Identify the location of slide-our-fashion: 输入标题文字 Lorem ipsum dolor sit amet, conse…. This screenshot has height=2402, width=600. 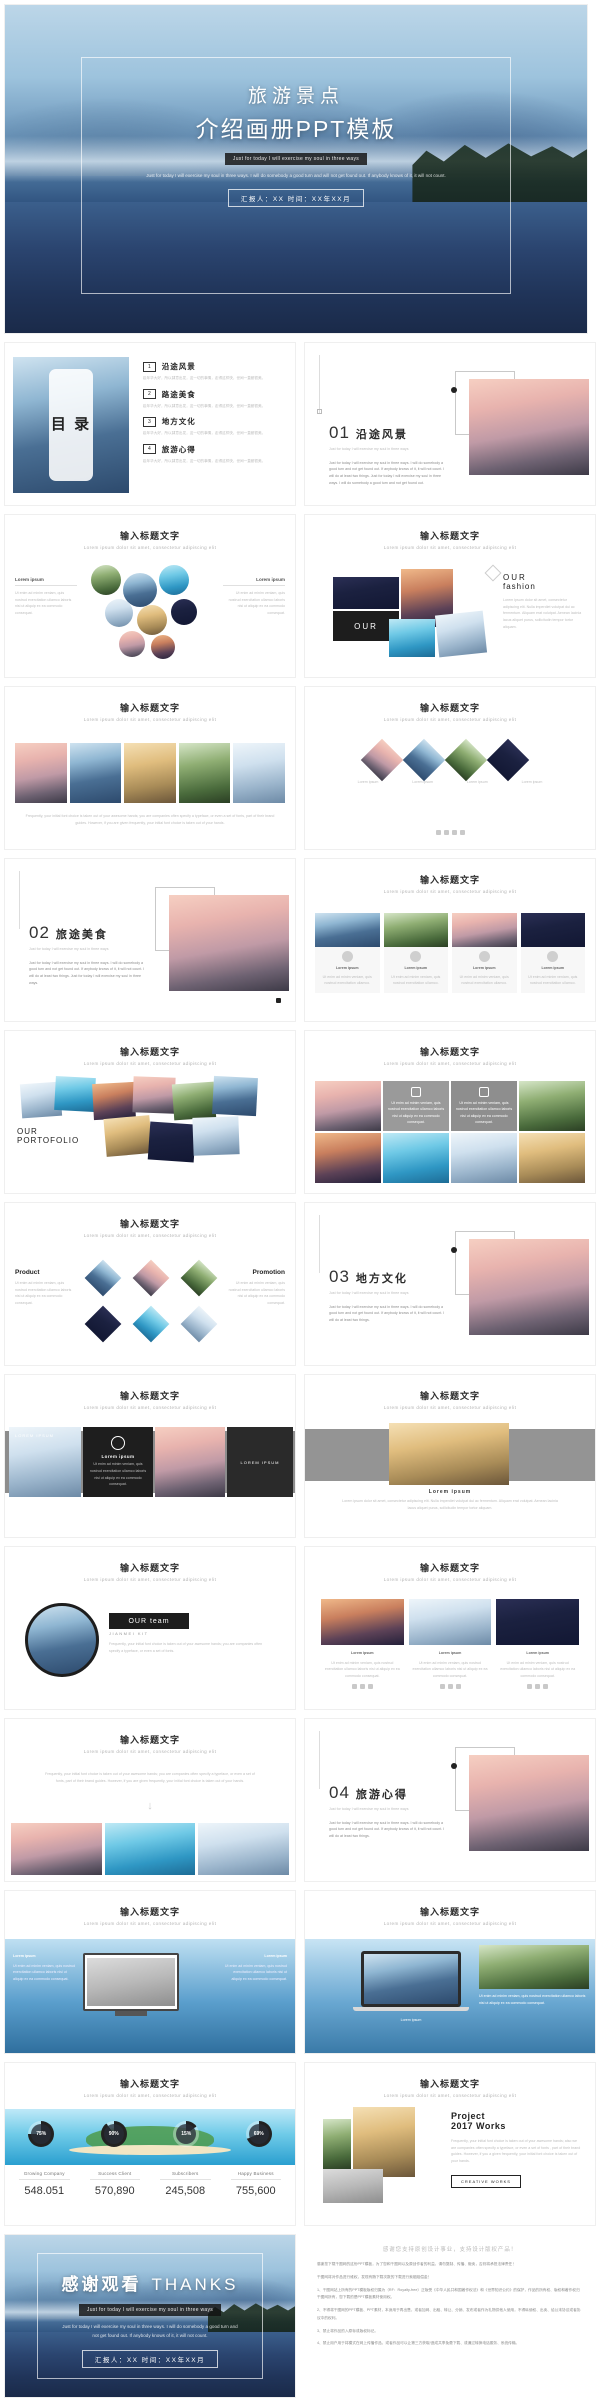
(450, 596).